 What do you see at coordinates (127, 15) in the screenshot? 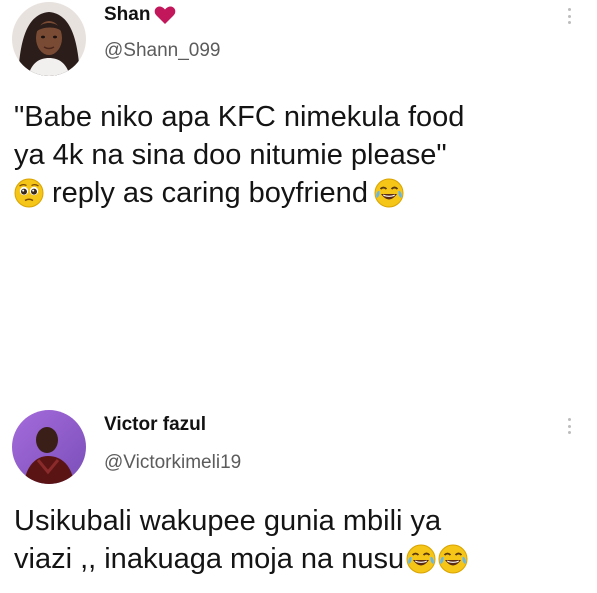
I see `display-name-text: Shan` at bounding box center [127, 15].